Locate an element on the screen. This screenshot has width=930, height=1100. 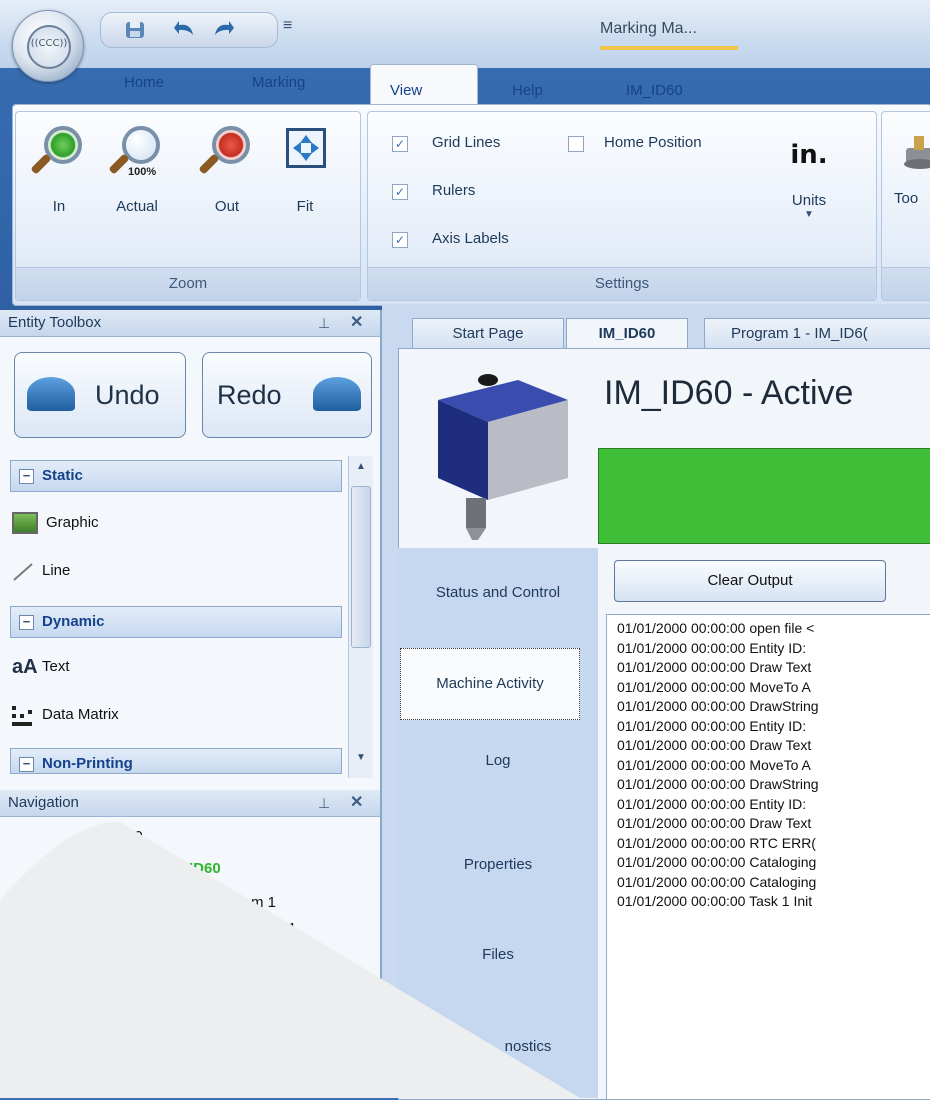
line-icon is located at coordinates (23, 571).